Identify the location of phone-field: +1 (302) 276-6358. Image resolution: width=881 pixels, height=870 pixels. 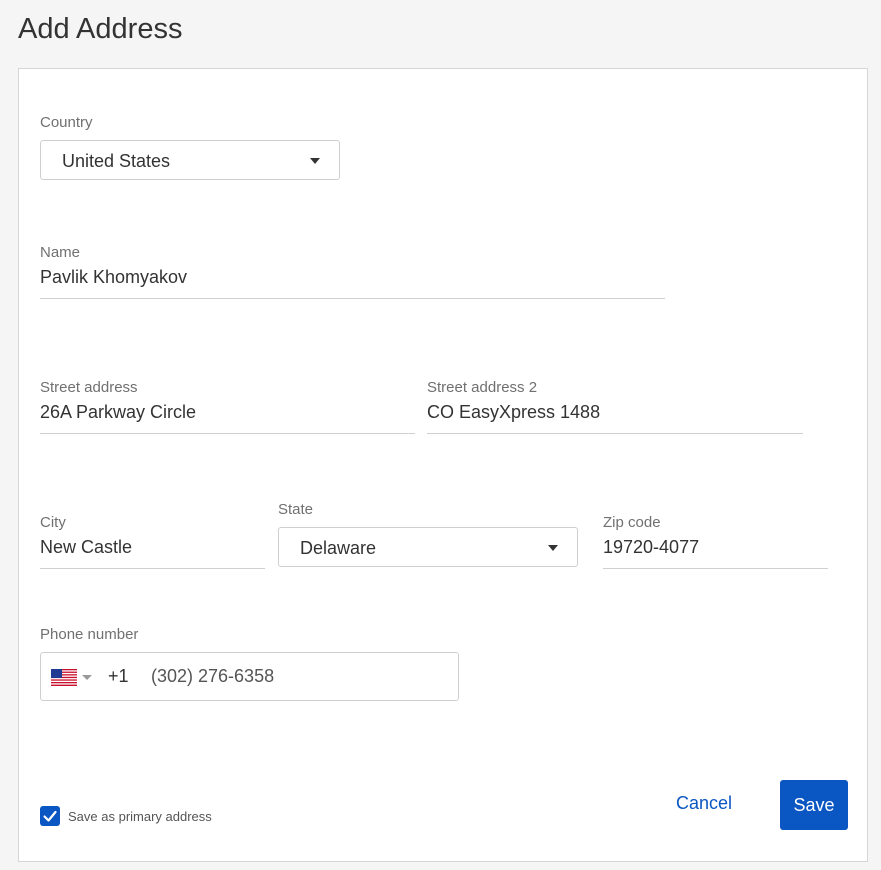
(249, 676).